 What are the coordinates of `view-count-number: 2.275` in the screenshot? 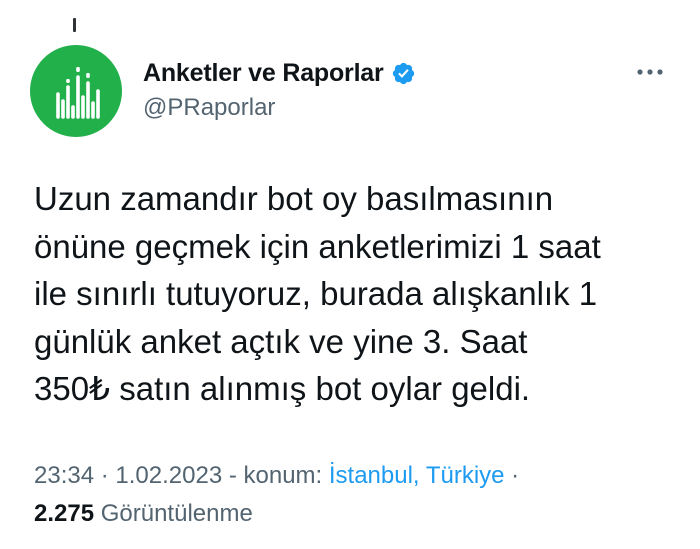 It's located at (64, 513).